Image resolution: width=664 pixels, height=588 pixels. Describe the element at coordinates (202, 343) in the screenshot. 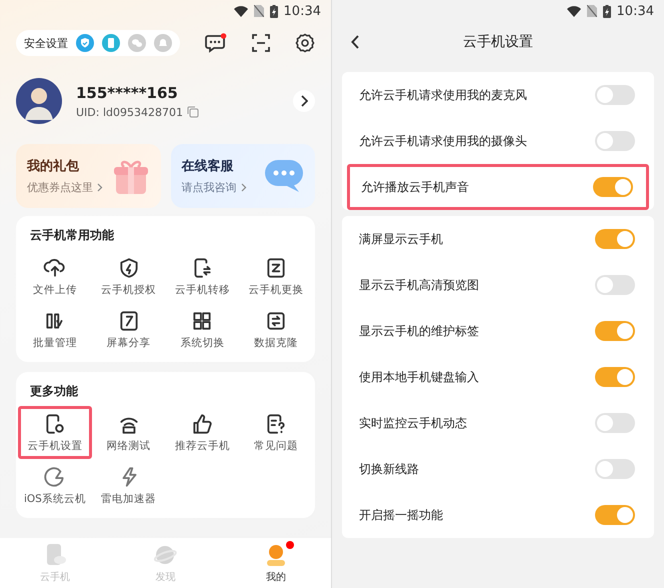

I see `feature-label: 系统切换` at that location.